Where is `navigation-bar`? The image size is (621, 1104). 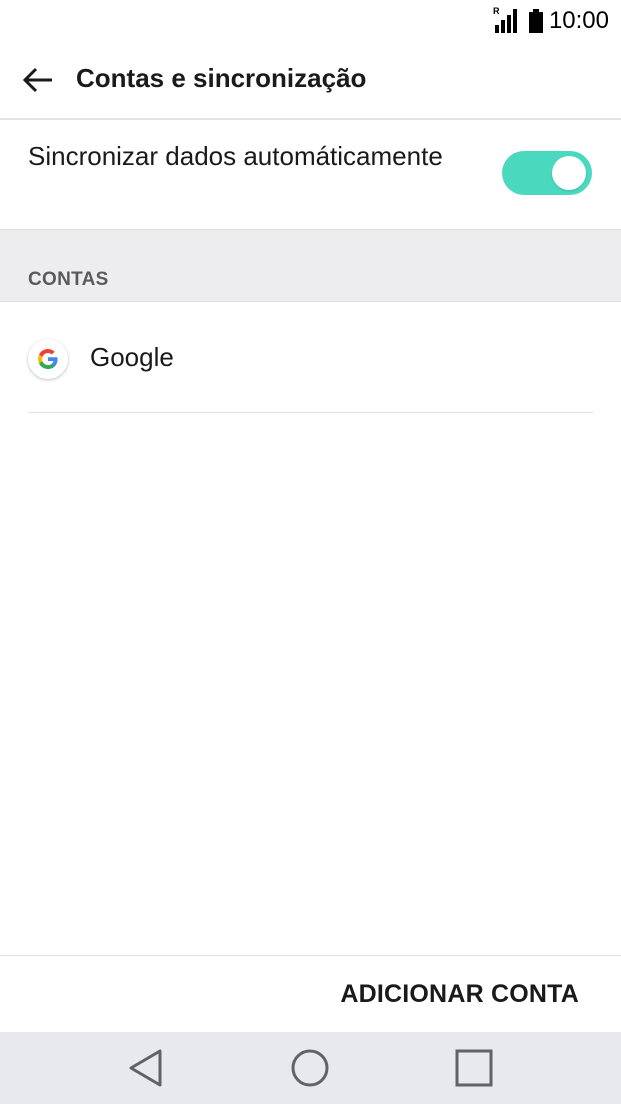 navigation-bar is located at coordinates (310, 1068).